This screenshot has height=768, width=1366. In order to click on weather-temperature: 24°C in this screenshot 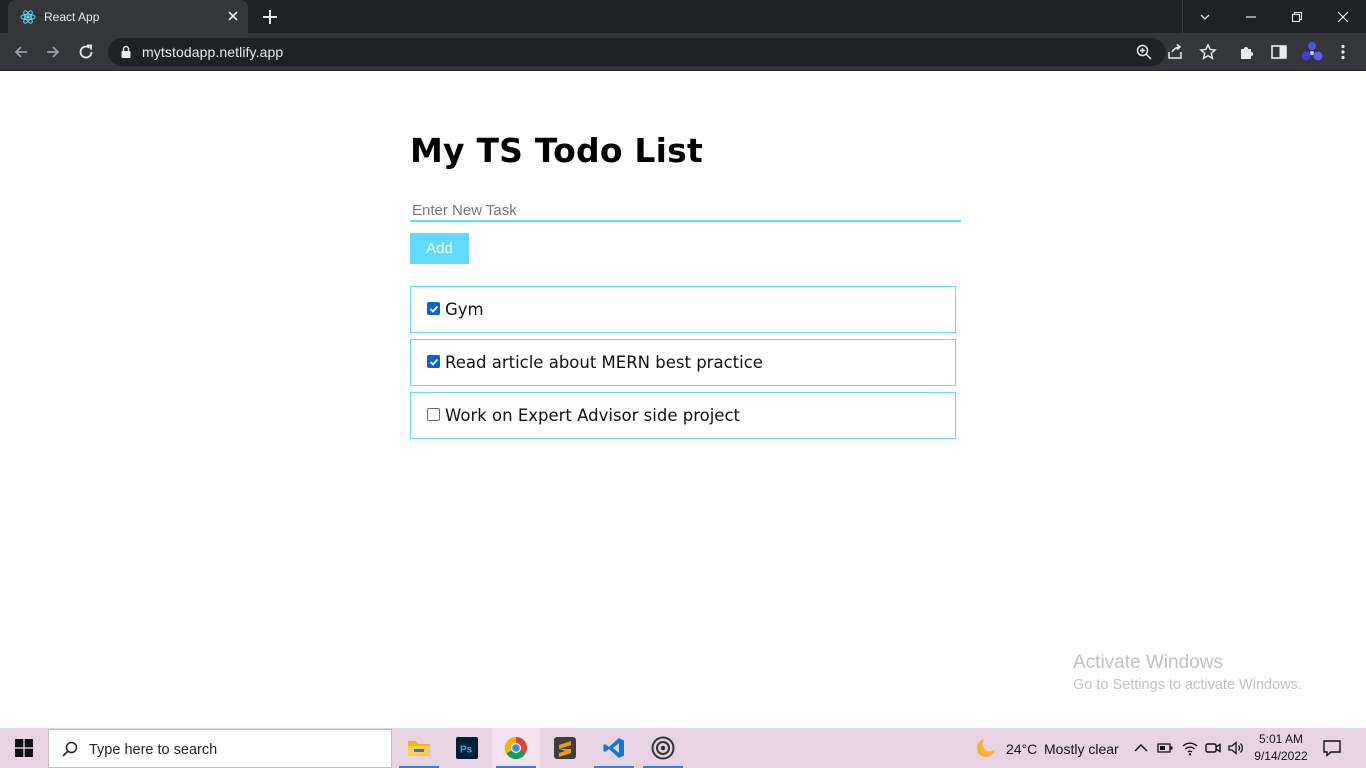, I will do `click(1021, 749)`.